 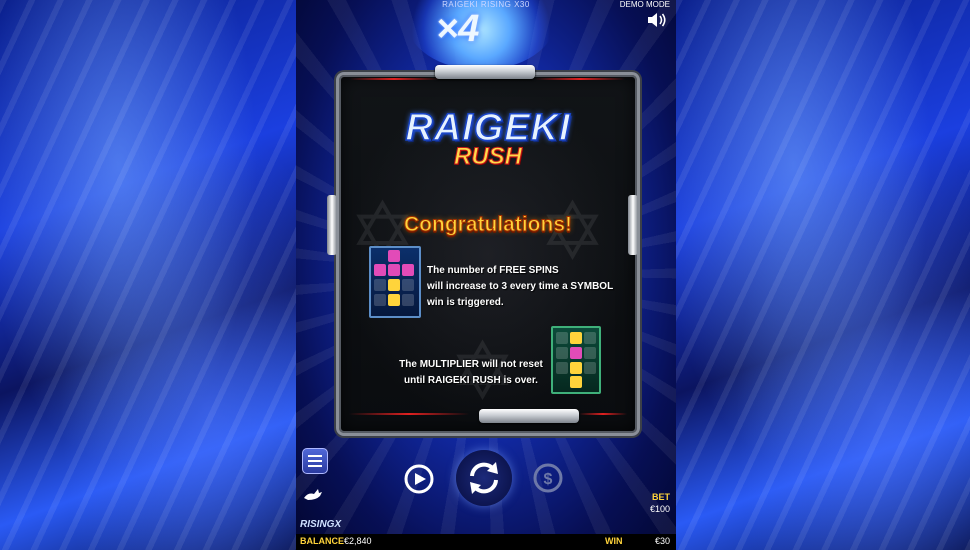 I want to click on balance-label: BALANCE, so click(x=322, y=541).